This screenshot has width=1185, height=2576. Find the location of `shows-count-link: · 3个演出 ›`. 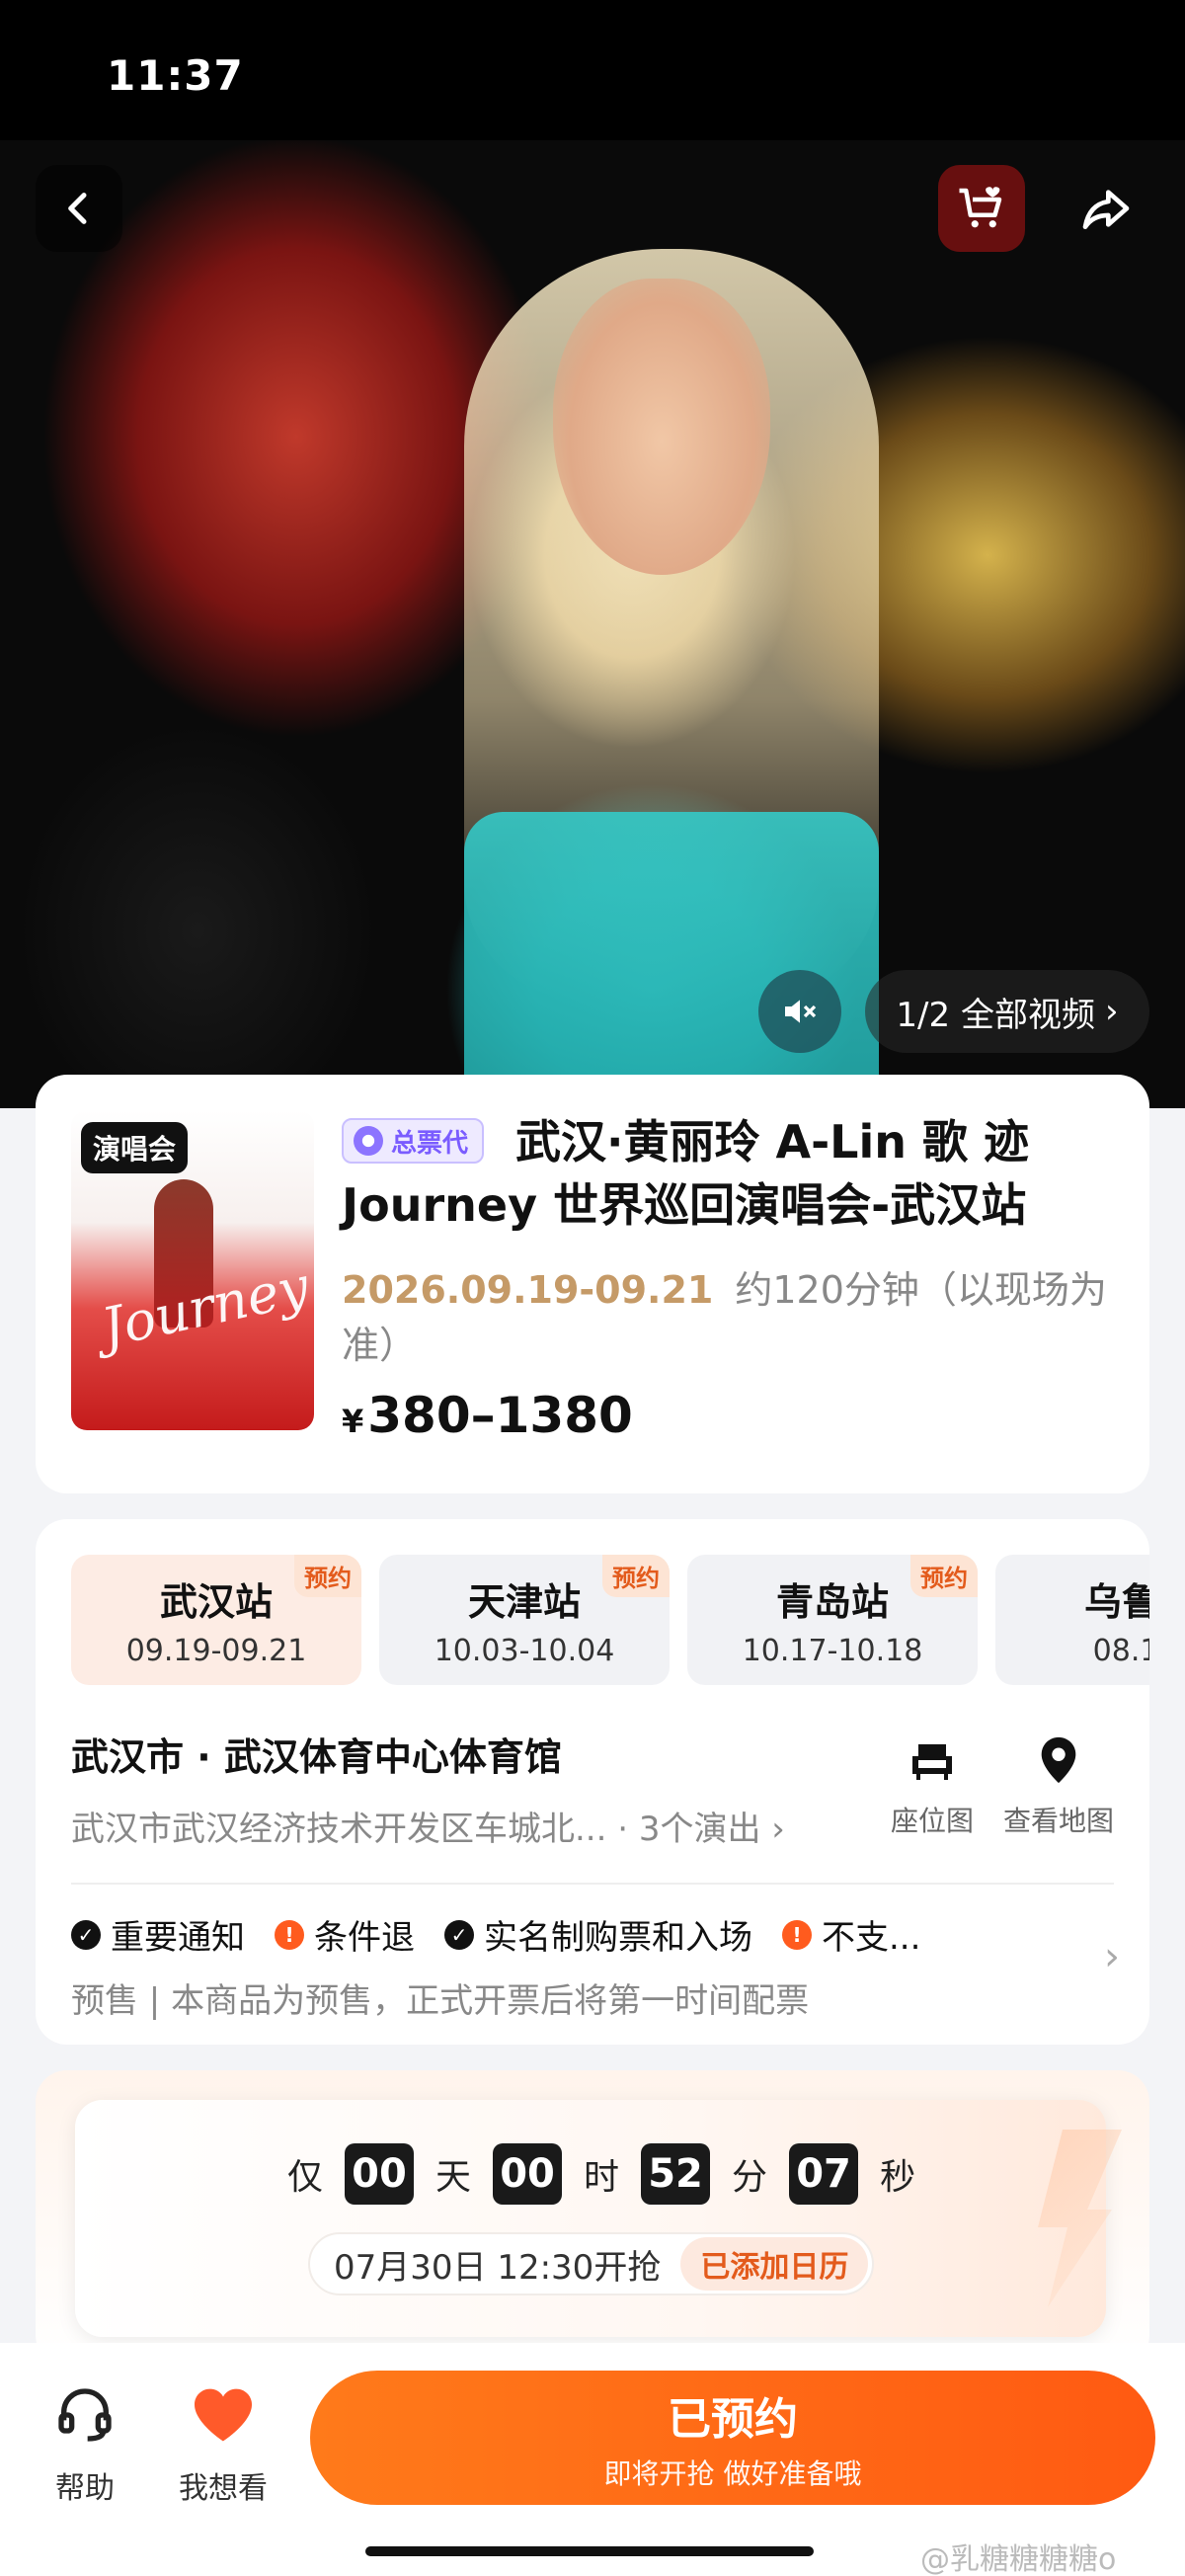

shows-count-link: · 3个演出 › is located at coordinates (701, 1829).